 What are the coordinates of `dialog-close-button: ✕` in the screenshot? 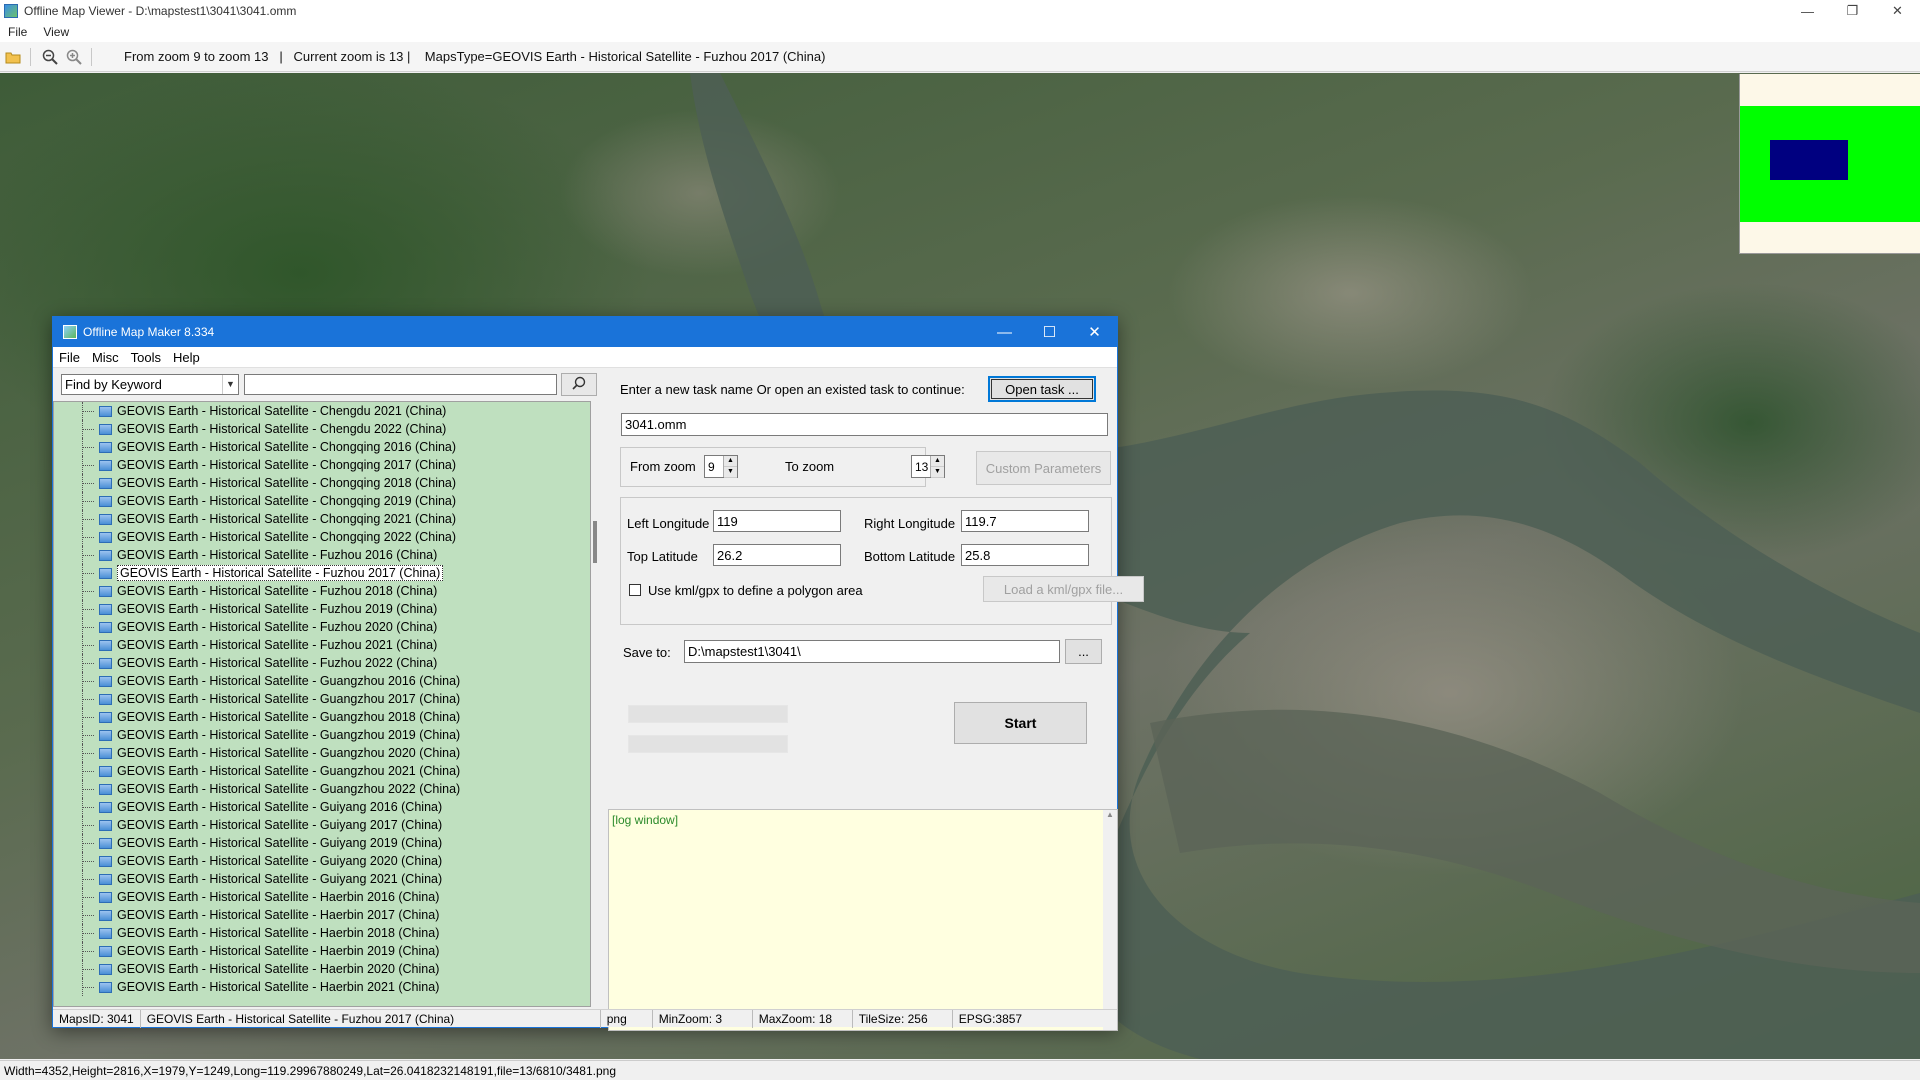 It's located at (1094, 332).